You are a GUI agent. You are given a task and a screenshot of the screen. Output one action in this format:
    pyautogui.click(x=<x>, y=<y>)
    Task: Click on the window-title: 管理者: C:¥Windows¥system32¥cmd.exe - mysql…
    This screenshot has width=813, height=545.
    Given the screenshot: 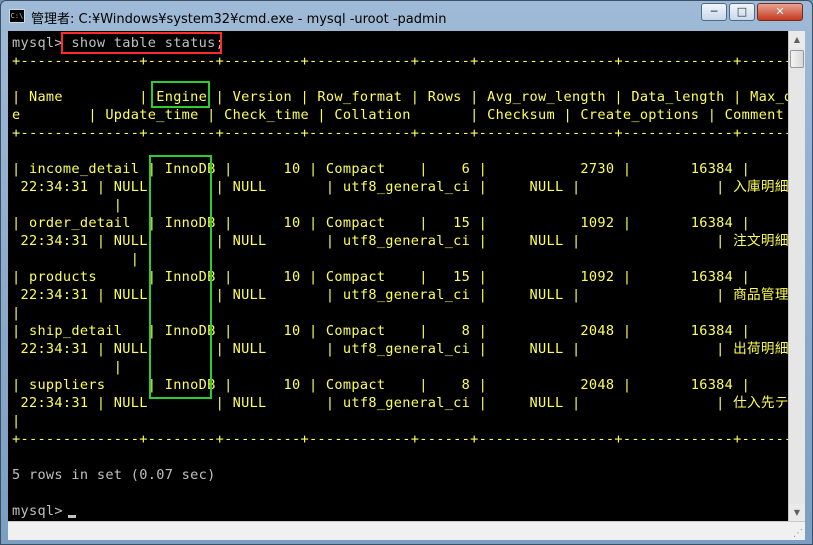 What is the action you would take?
    pyautogui.click(x=239, y=19)
    